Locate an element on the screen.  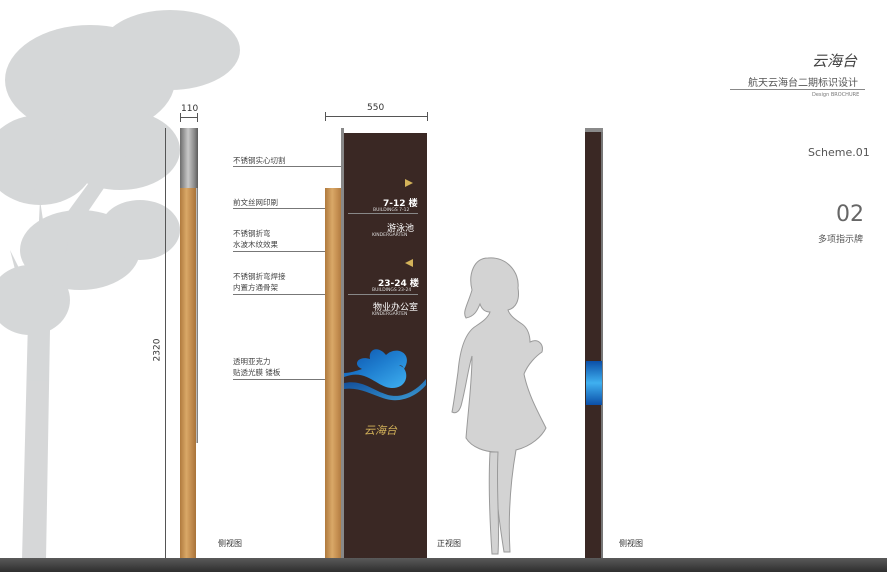
title-underline is located at coordinates (797, 89).